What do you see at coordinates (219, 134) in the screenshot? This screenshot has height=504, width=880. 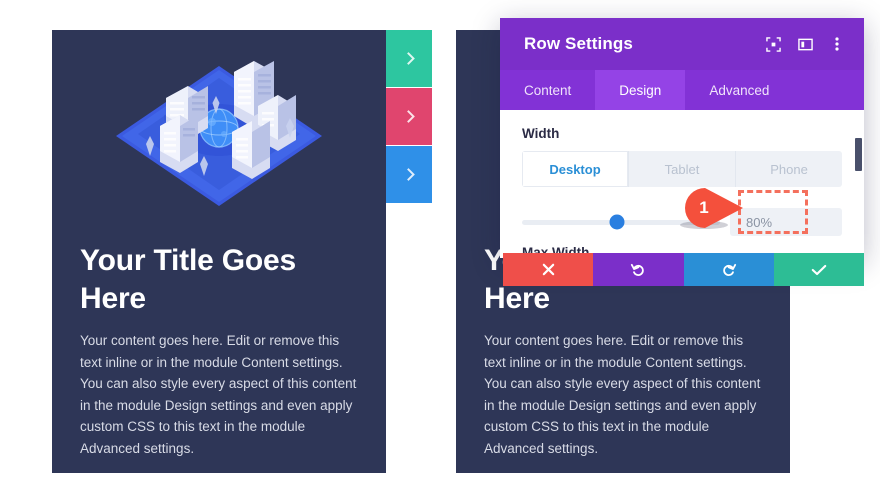 I see `isometric-city-illustration` at bounding box center [219, 134].